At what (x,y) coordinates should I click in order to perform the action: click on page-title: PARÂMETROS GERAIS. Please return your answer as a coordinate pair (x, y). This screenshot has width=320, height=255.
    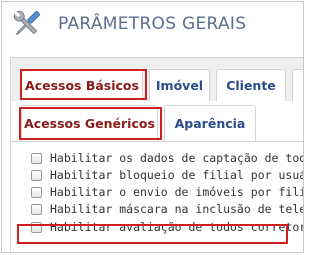
    Looking at the image, I should click on (152, 24).